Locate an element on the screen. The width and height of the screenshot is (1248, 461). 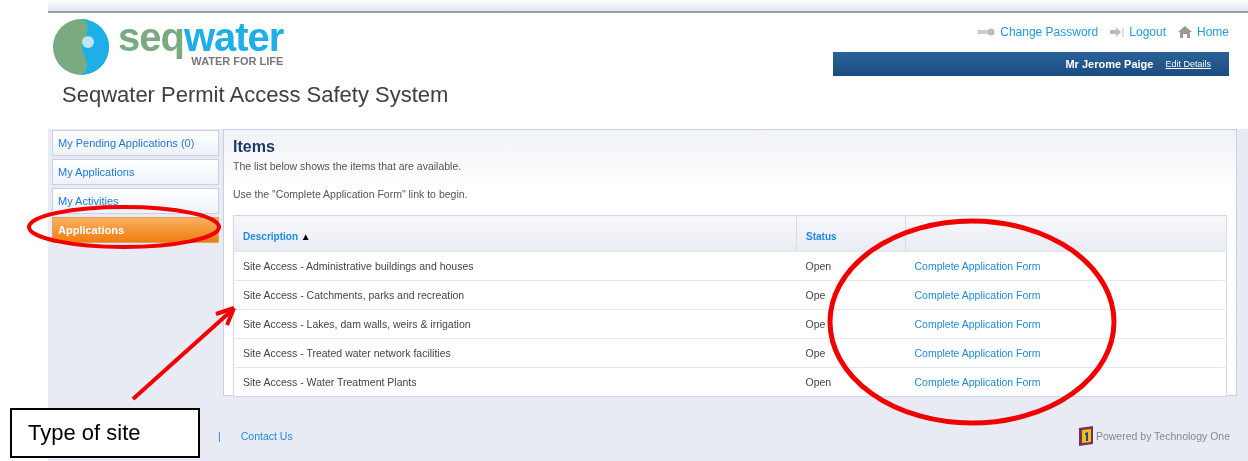
table-cell: Site Access - Lakes, dam walls, weirs & irrigation is located at coordinates (357, 324).